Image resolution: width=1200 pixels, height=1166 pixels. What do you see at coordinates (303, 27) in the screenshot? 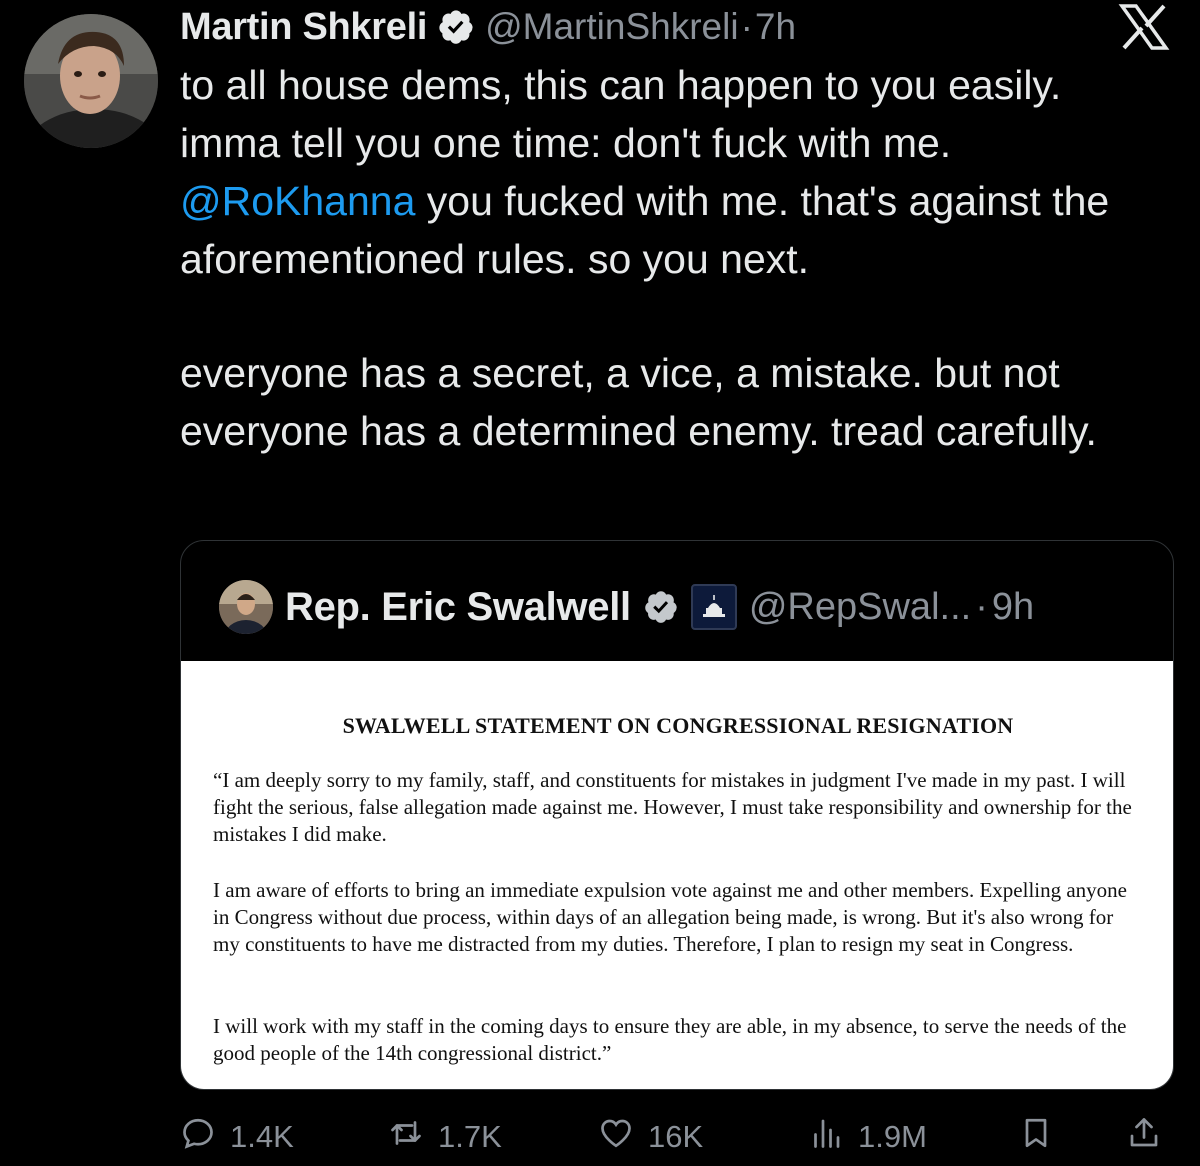
I see `author-display-name: Martin Shkreli` at bounding box center [303, 27].